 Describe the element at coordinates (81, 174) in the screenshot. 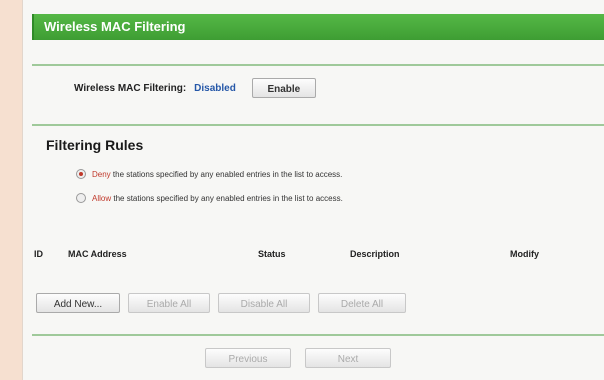

I see `deny-radio` at that location.